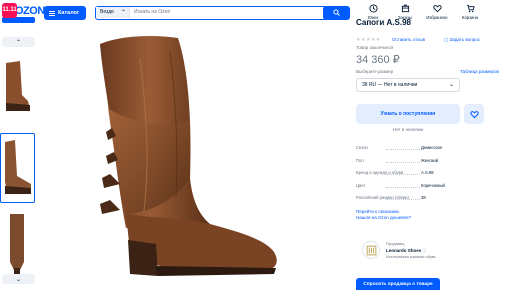 This screenshot has width=516, height=290. What do you see at coordinates (375, 47) in the screenshot?
I see `out-of-stock-label: Товар закончился` at bounding box center [375, 47].